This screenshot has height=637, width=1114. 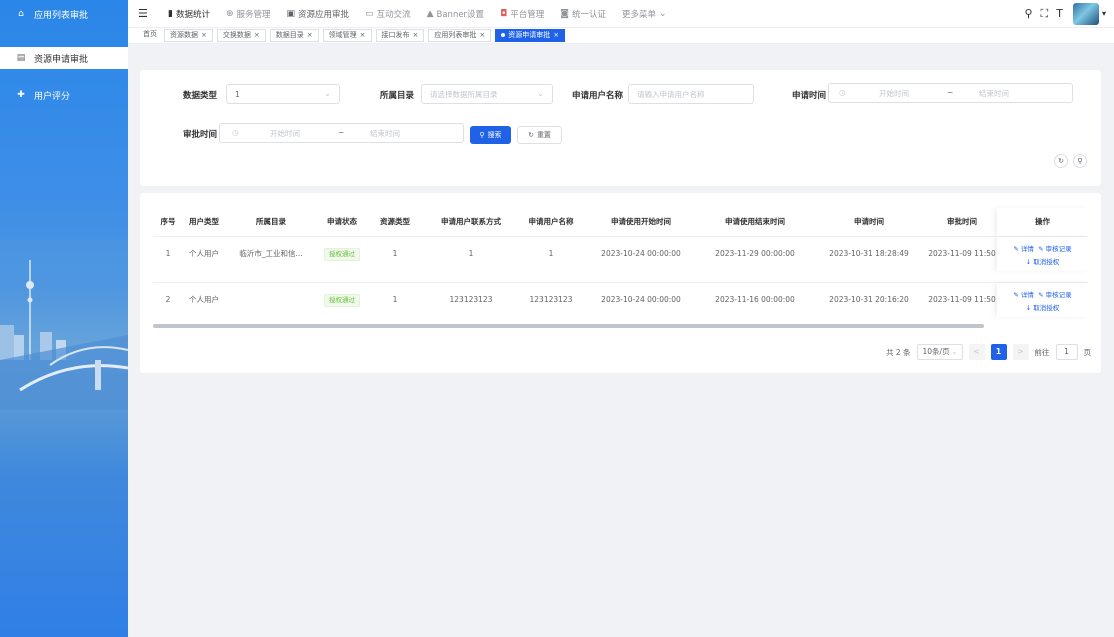 I want to click on tag-home: 首页, so click(x=150, y=35).